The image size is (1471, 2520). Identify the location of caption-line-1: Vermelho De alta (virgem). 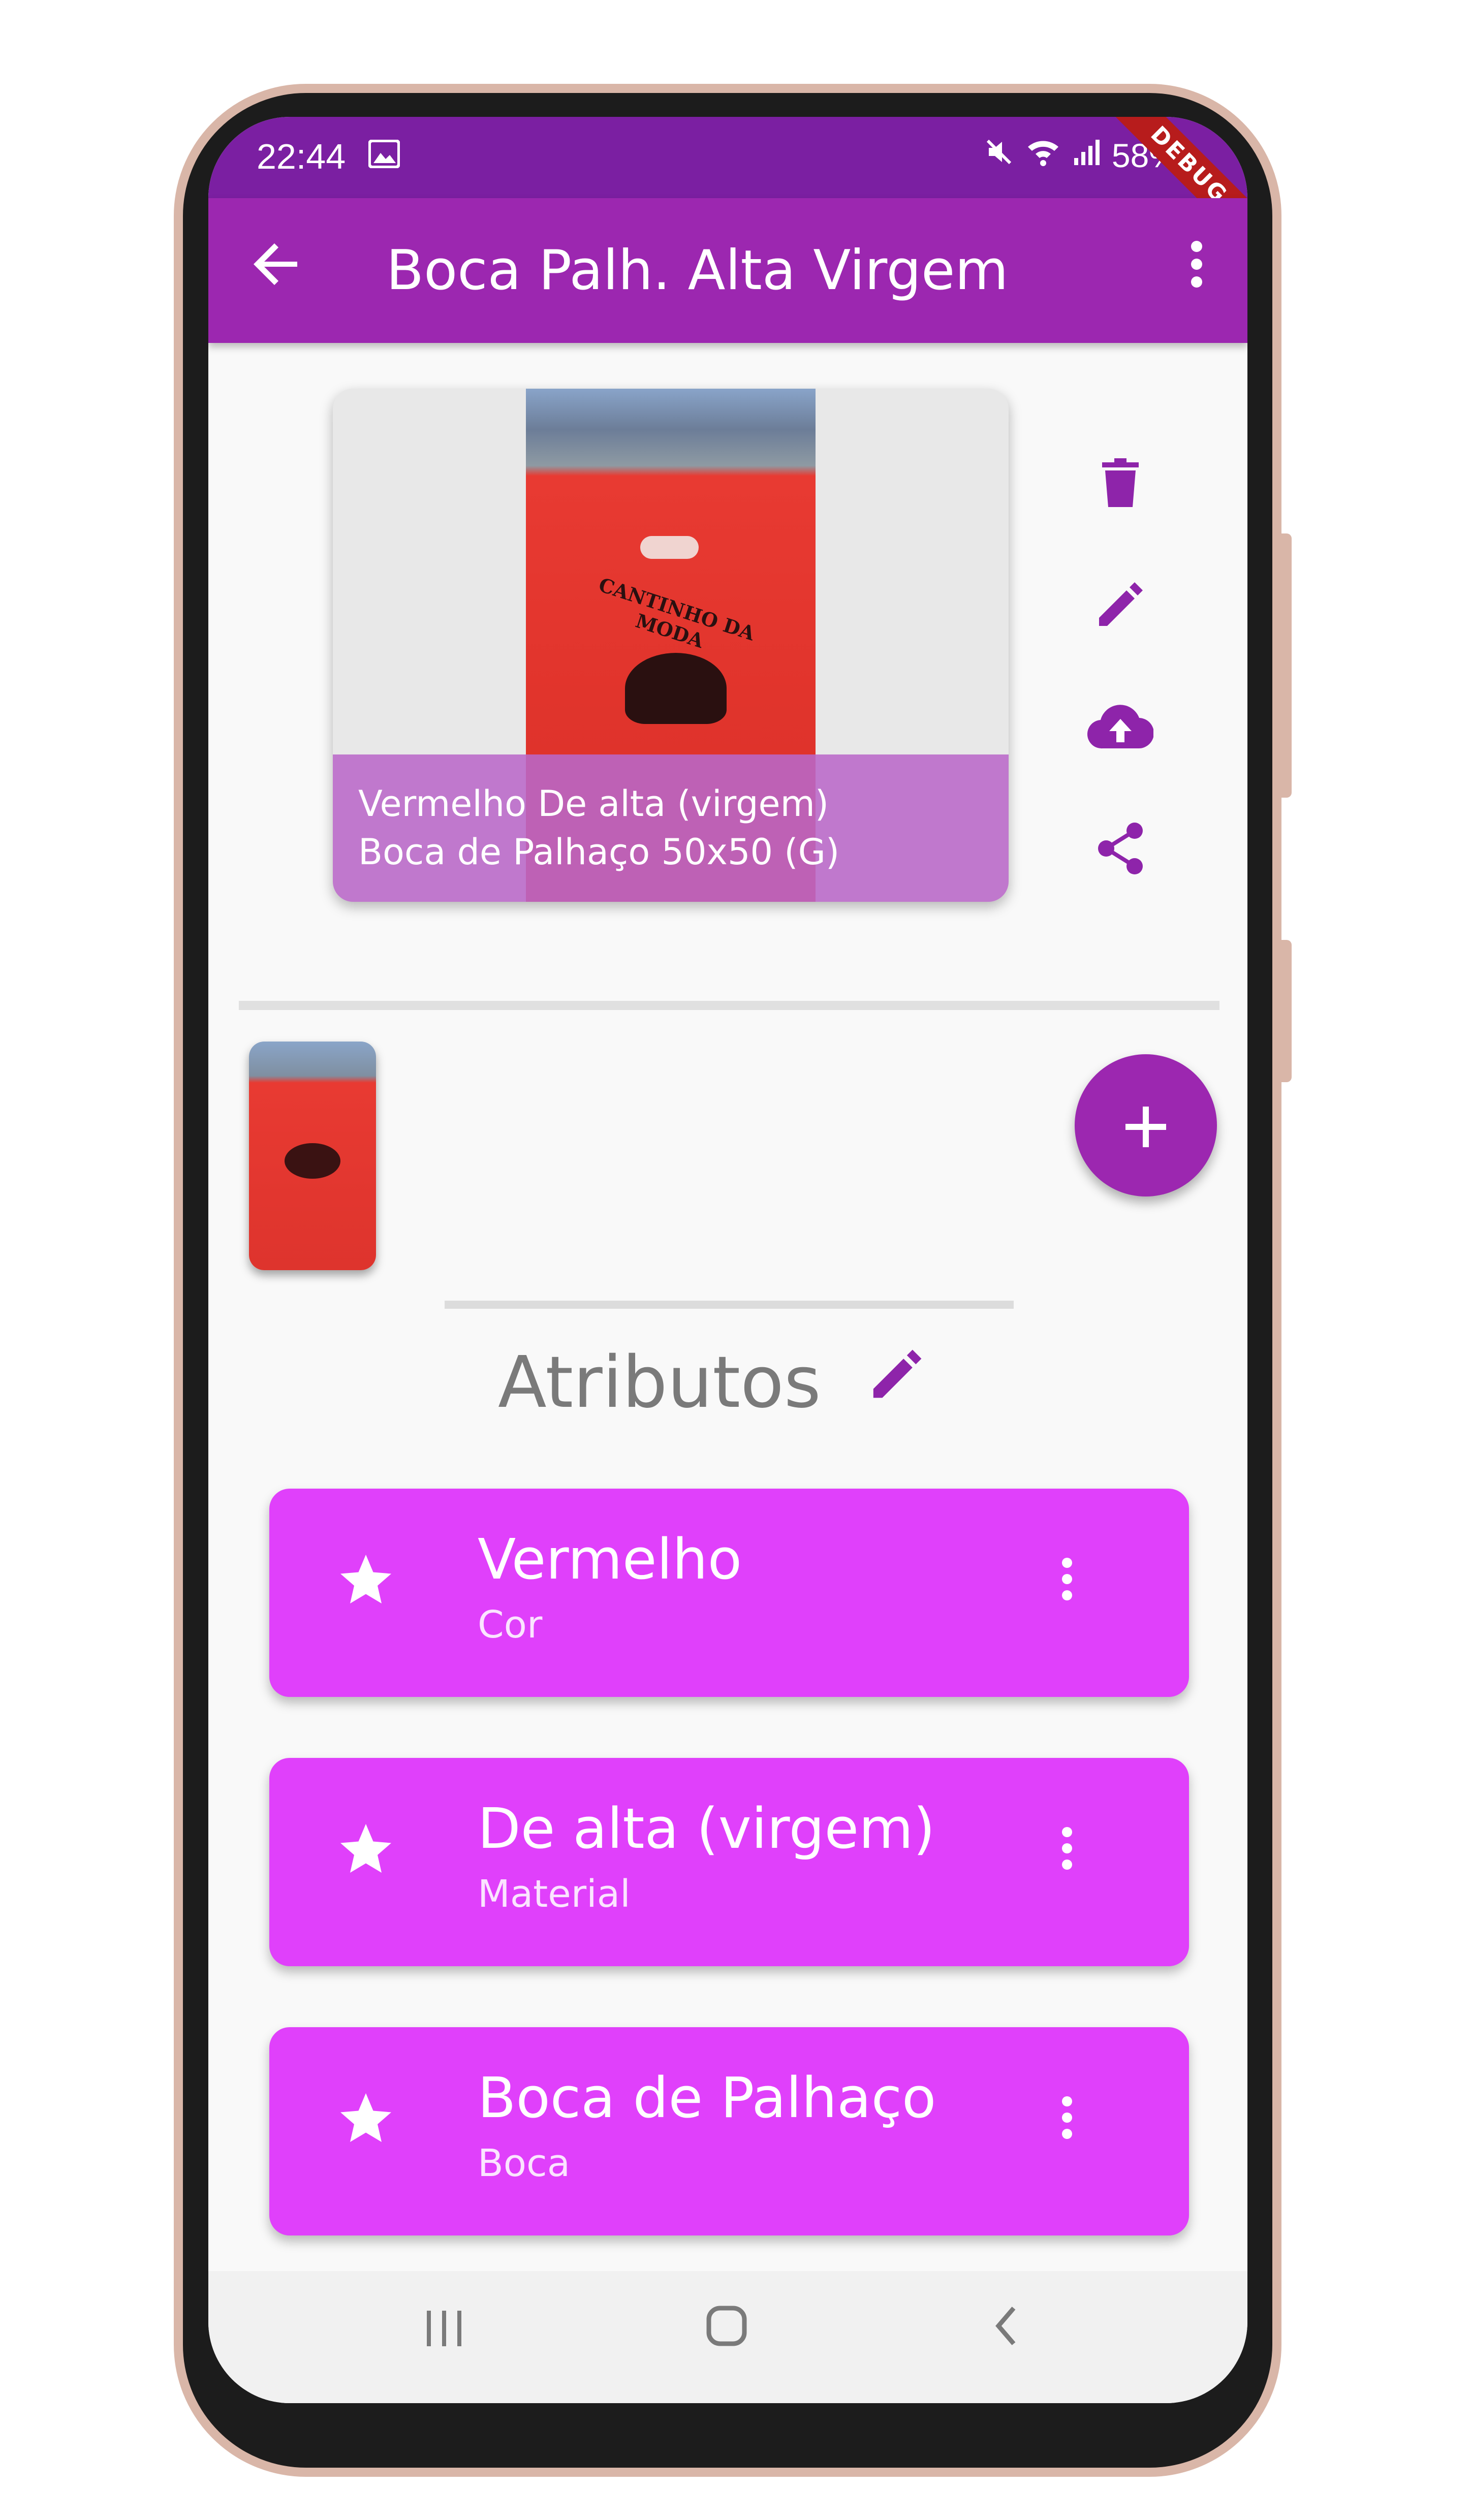
(594, 804).